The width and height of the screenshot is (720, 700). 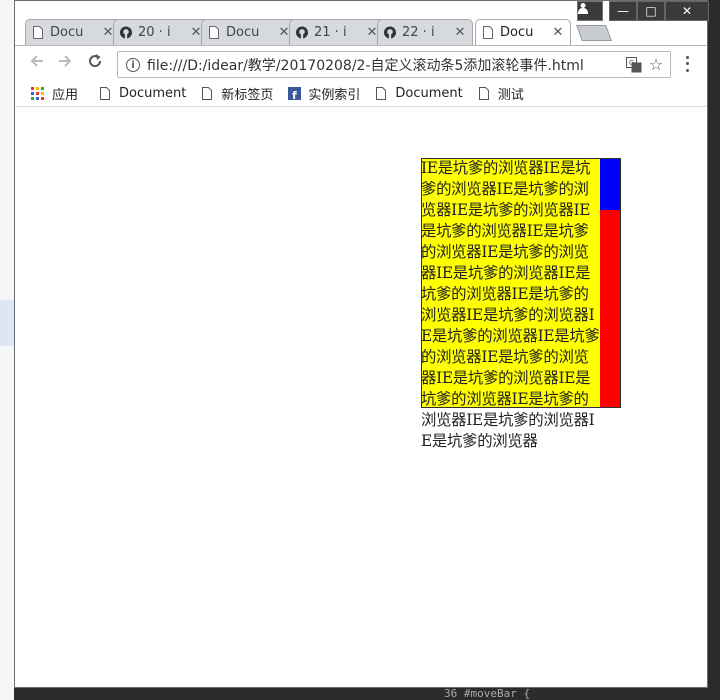 I want to click on tab-5: 22 · i ✕, so click(x=425, y=32).